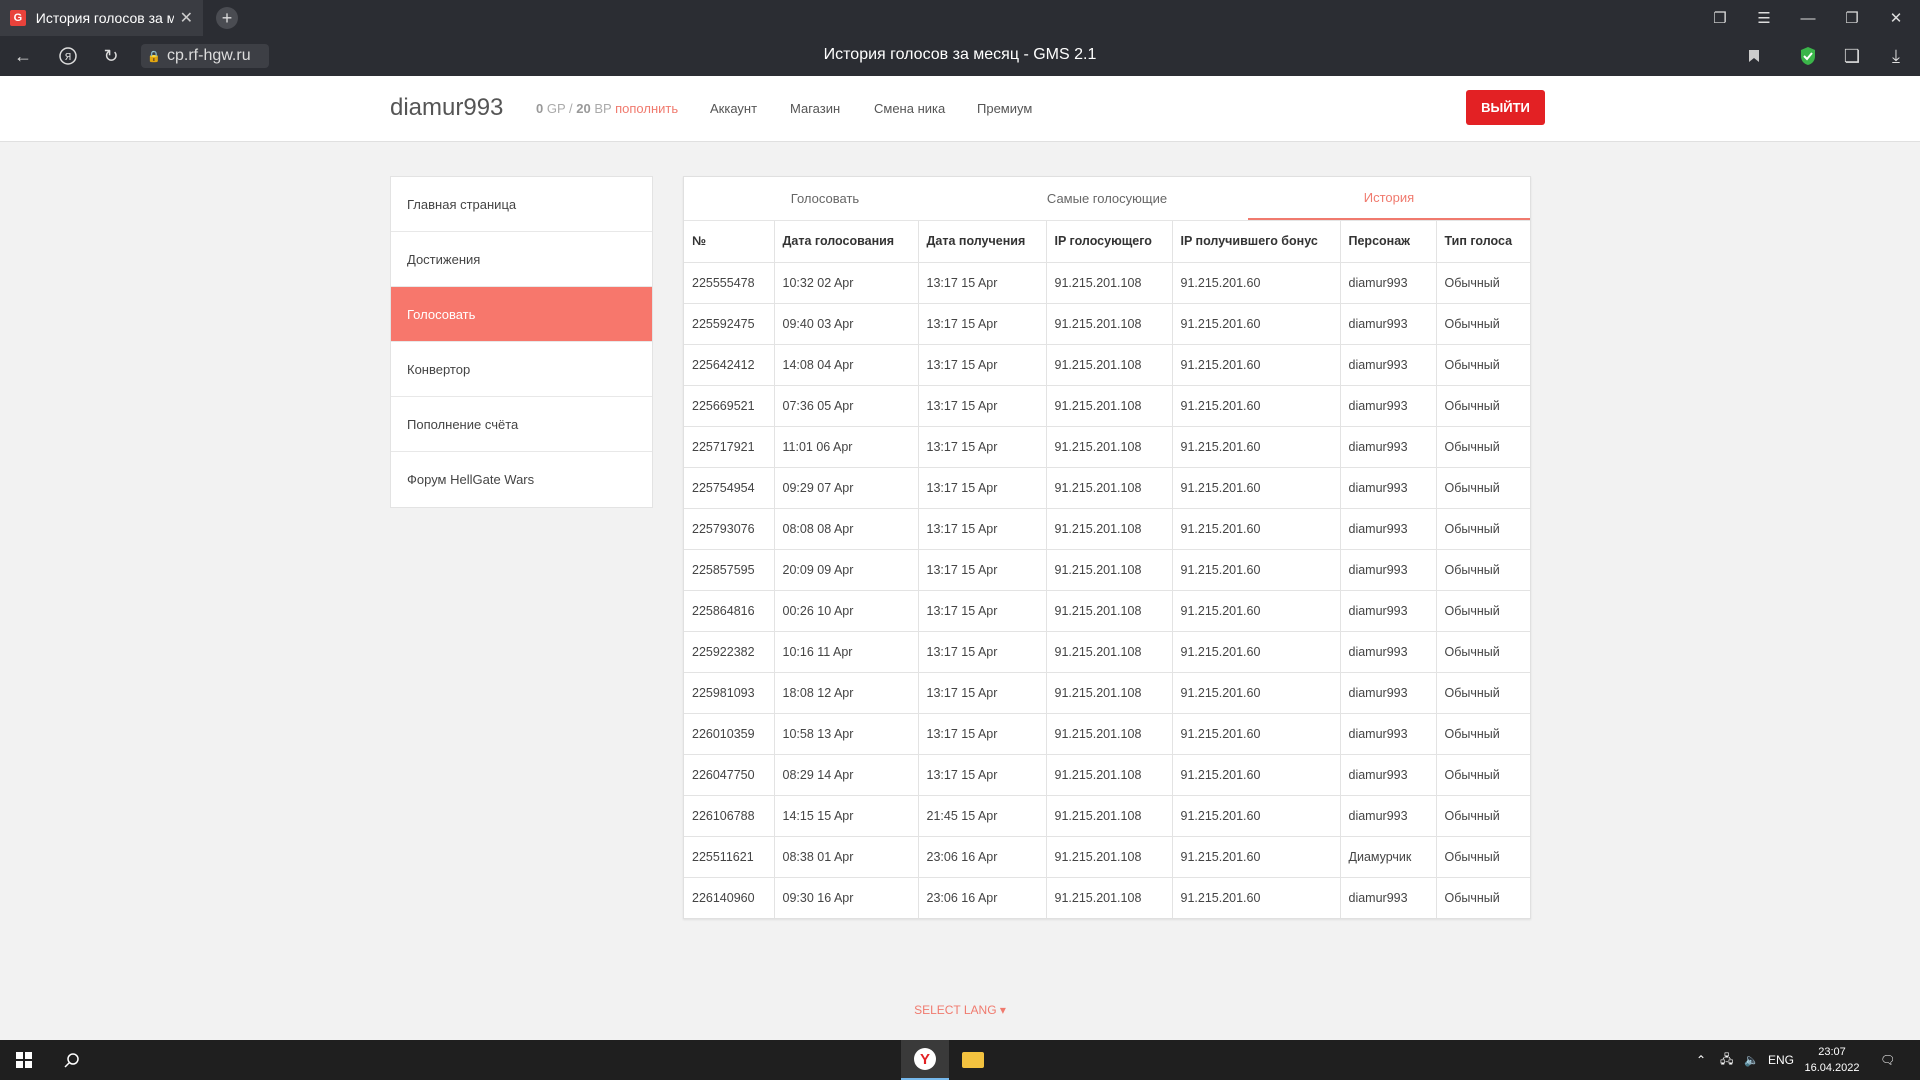 The image size is (1920, 1080). Describe the element at coordinates (1852, 56) in the screenshot. I see `collections-icon: ❏` at that location.